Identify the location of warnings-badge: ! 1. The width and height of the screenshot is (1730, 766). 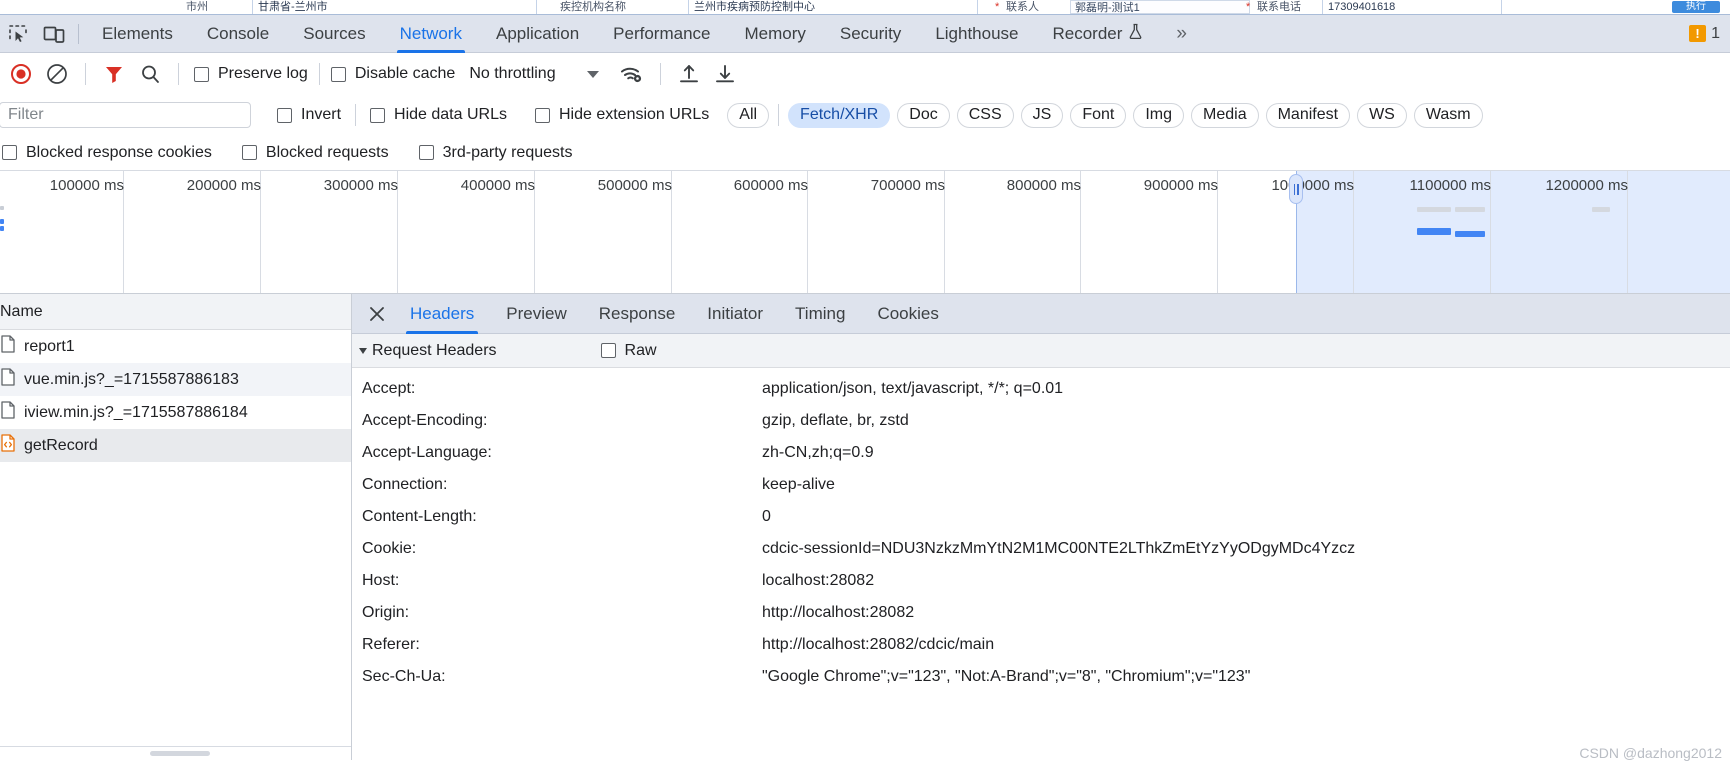
(1704, 34).